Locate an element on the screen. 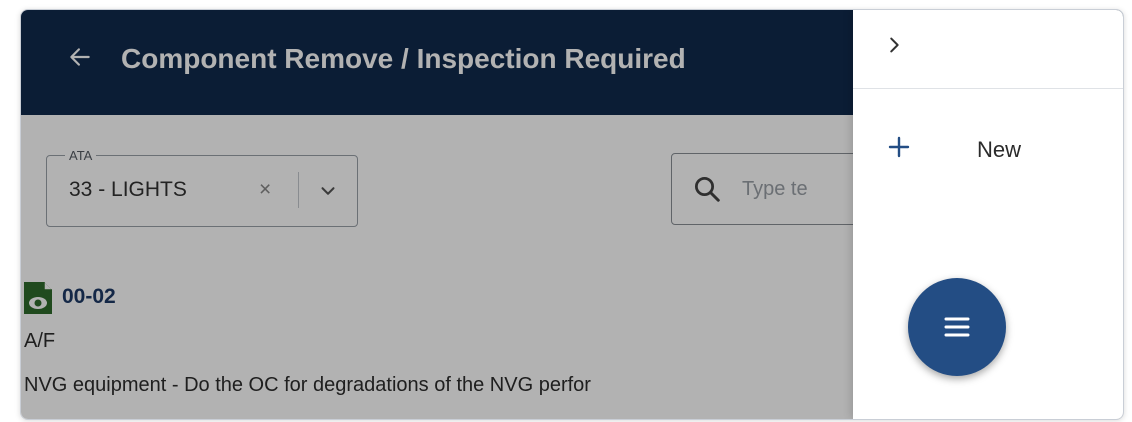 The image size is (1132, 422). menu-item-new: New is located at coordinates (988, 145).